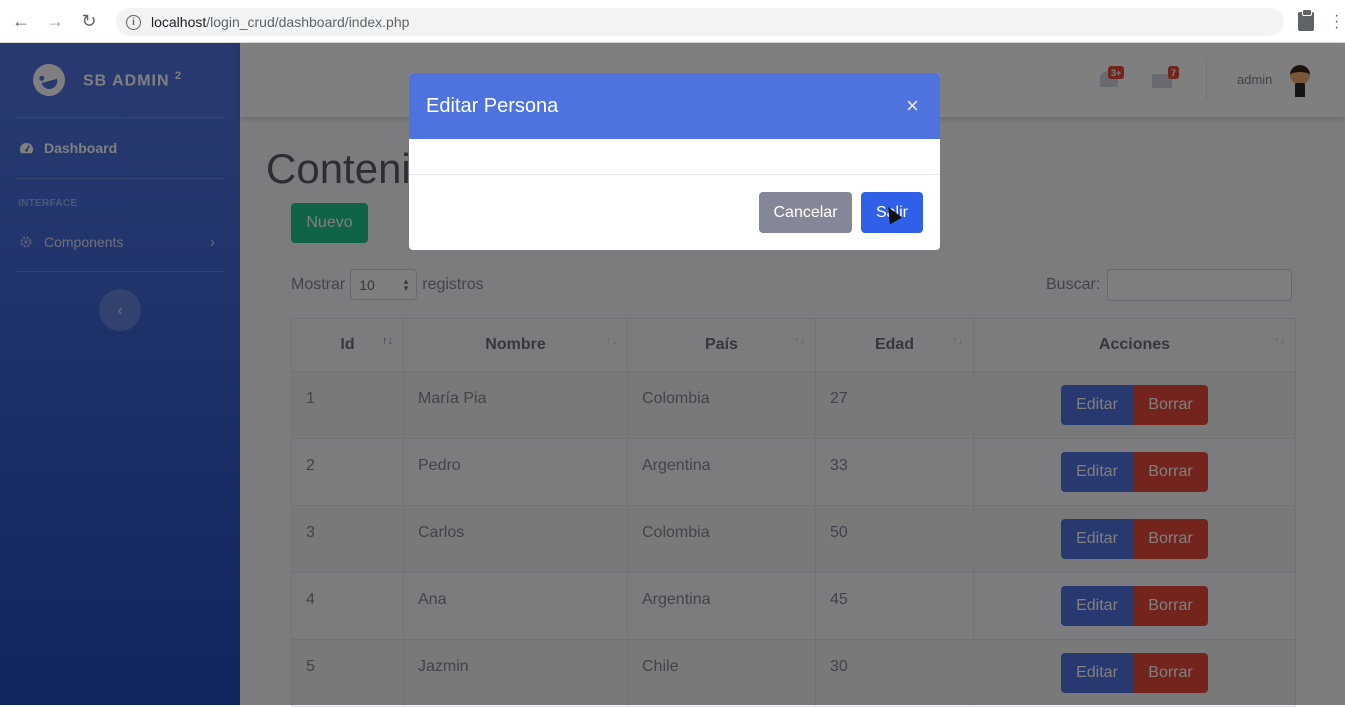  I want to click on browser-menu-icon: · · ·, so click(1336, 22).